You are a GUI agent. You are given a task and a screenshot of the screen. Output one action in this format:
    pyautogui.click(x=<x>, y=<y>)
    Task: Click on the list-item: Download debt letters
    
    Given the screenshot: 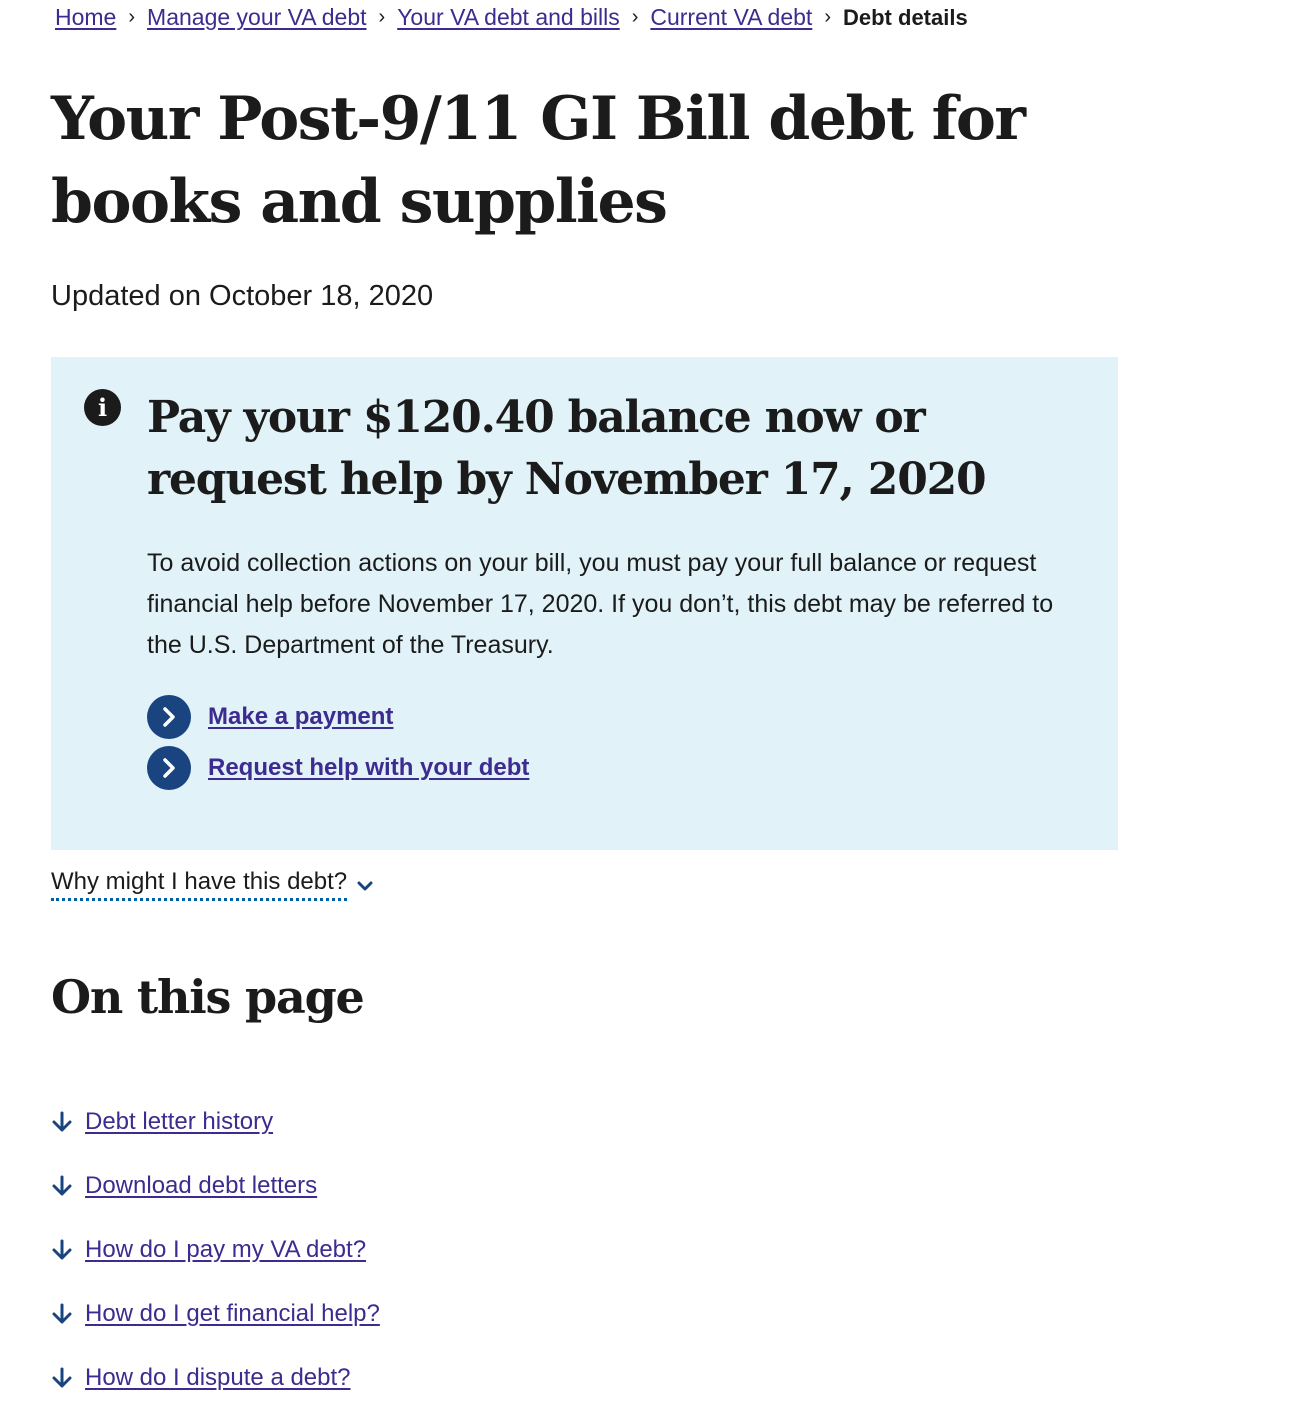 What is the action you would take?
    pyautogui.click(x=215, y=1186)
    